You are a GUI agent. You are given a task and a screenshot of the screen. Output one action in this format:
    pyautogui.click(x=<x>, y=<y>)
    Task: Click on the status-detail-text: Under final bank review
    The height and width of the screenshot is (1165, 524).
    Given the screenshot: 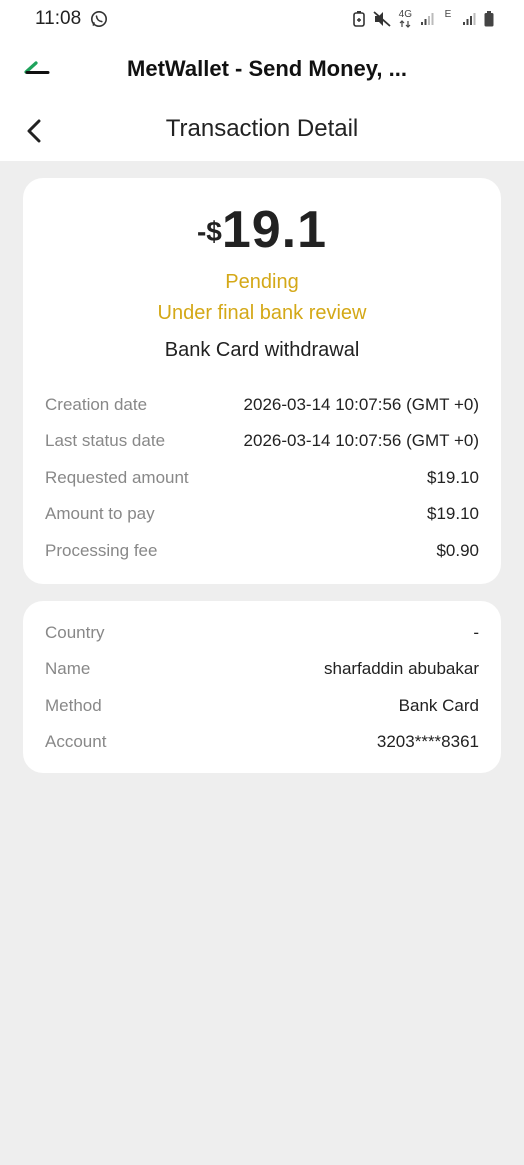 What is the action you would take?
    pyautogui.click(x=262, y=313)
    